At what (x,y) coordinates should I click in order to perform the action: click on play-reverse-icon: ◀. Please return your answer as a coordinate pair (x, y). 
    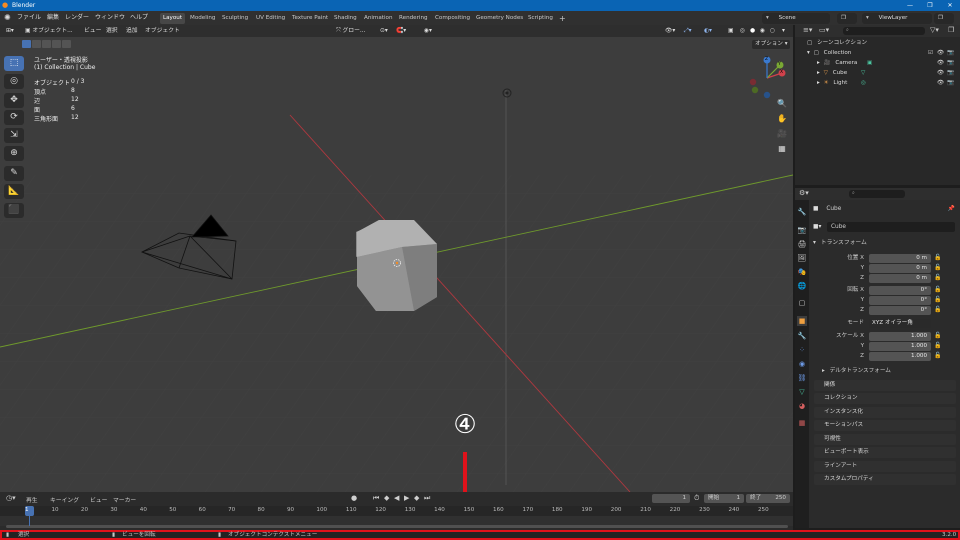
    Looking at the image, I should click on (396, 498).